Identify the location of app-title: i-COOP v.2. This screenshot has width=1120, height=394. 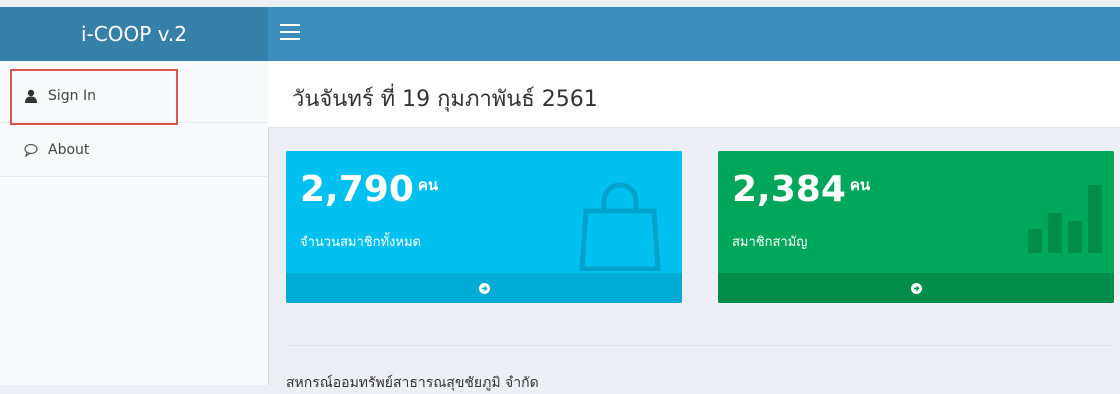
(133, 34).